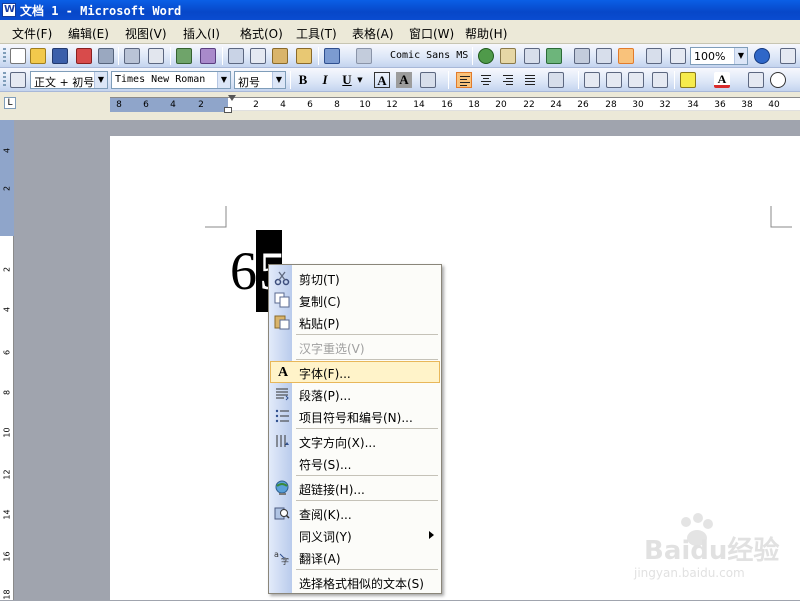 The height and width of the screenshot is (601, 800). What do you see at coordinates (232, 98) in the screenshot?
I see `first-line-indent-marker` at bounding box center [232, 98].